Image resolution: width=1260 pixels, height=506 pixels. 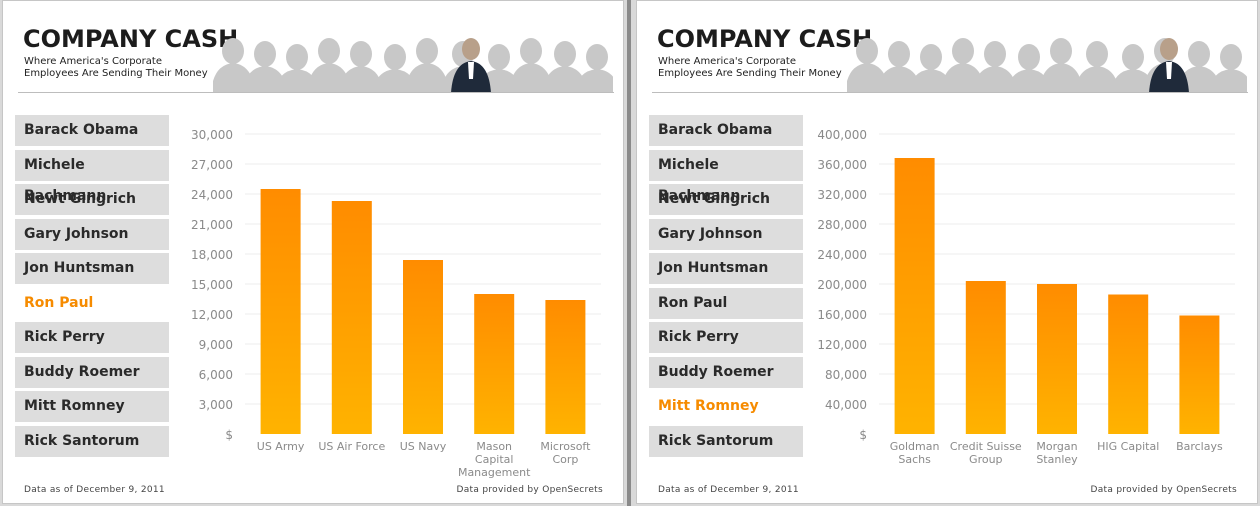 What do you see at coordinates (212, 195) in the screenshot?
I see `y-tick-label: 24,000` at bounding box center [212, 195].